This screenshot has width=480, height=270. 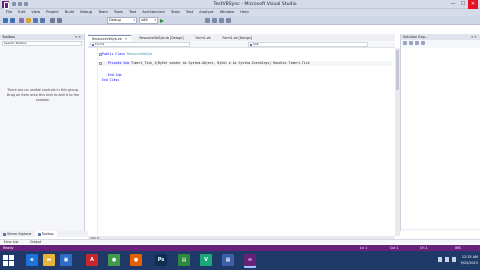 What do you see at coordinates (66, 260) in the screenshot?
I see `store-icon: ▣` at bounding box center [66, 260].